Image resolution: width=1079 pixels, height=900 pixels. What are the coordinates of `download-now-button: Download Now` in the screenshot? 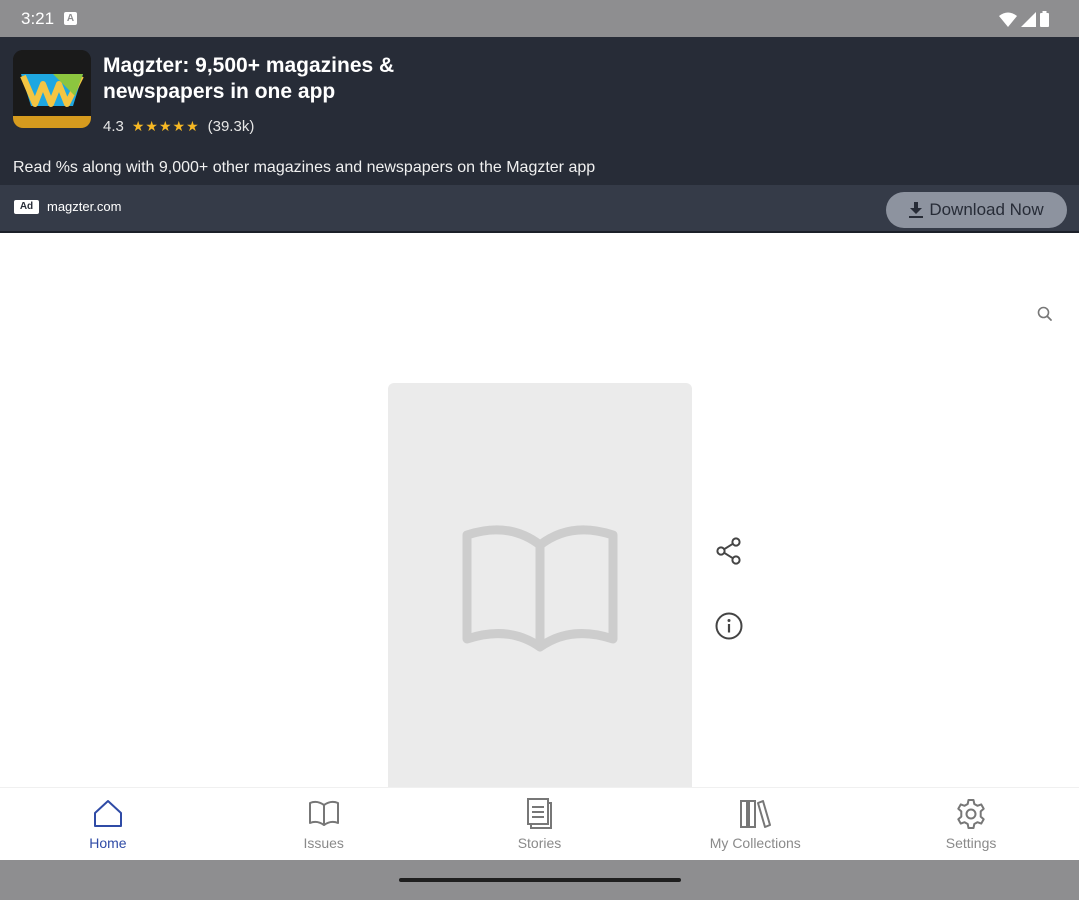 It's located at (976, 210).